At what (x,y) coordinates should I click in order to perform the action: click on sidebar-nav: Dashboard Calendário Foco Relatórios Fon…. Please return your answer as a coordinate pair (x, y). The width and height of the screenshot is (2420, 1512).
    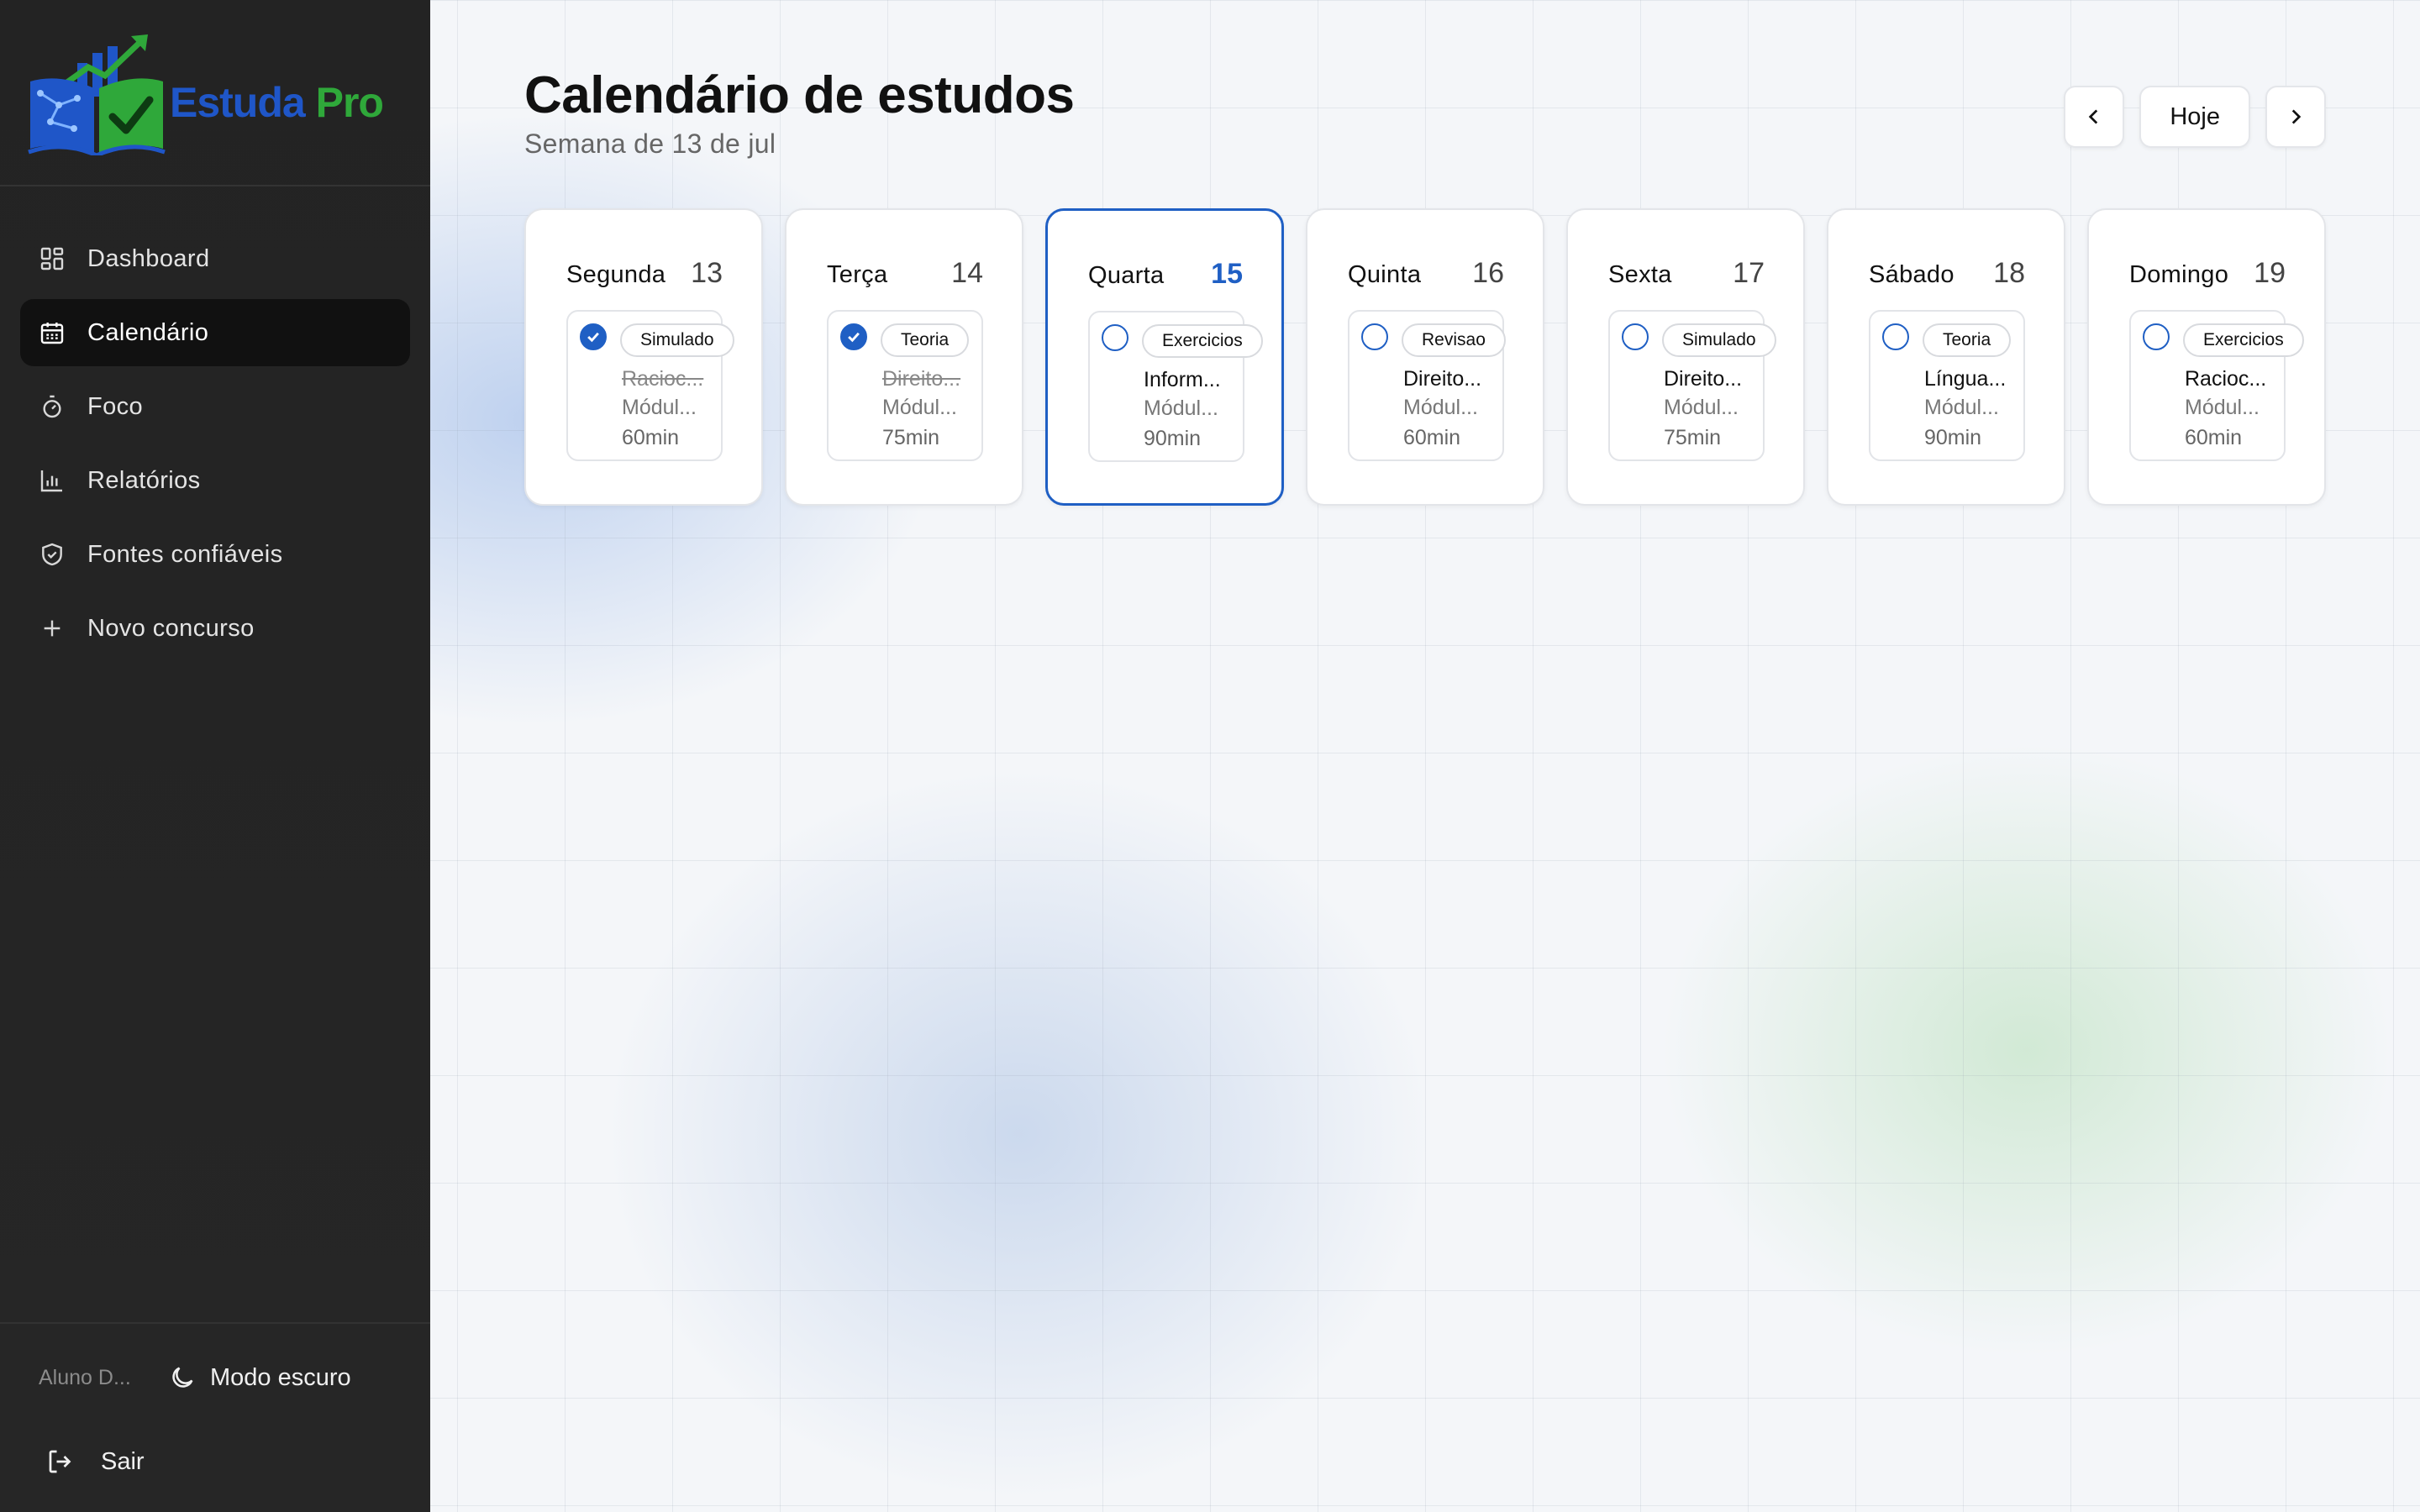
    Looking at the image, I should click on (215, 424).